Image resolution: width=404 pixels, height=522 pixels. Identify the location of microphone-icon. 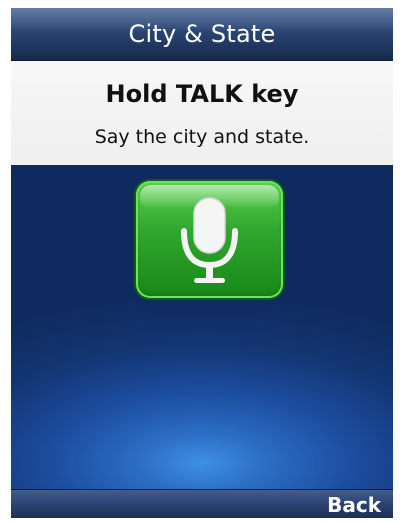
(209, 240).